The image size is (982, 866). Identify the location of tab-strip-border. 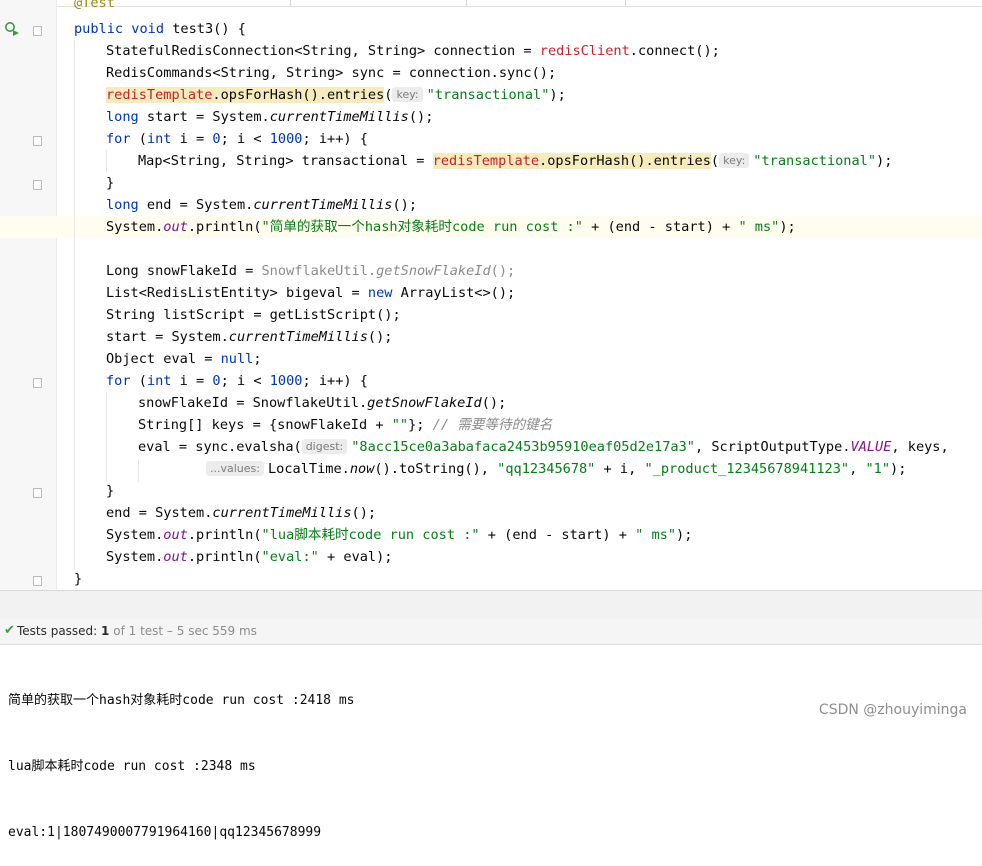
(491, 6).